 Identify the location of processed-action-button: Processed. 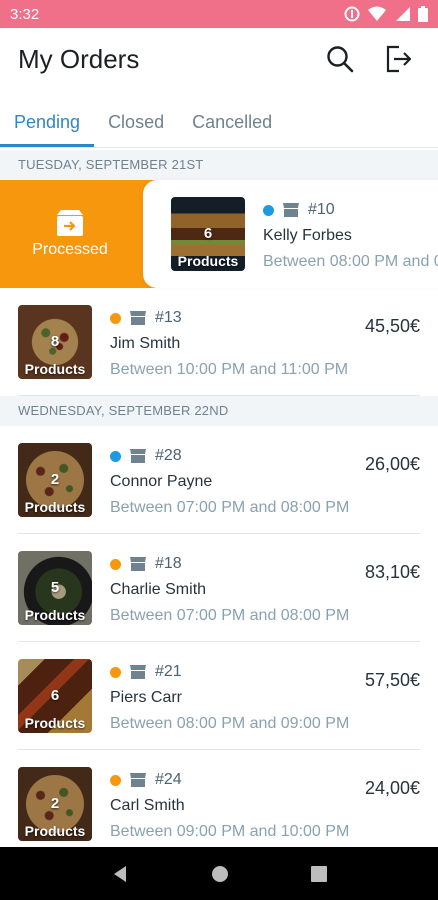
(80, 234).